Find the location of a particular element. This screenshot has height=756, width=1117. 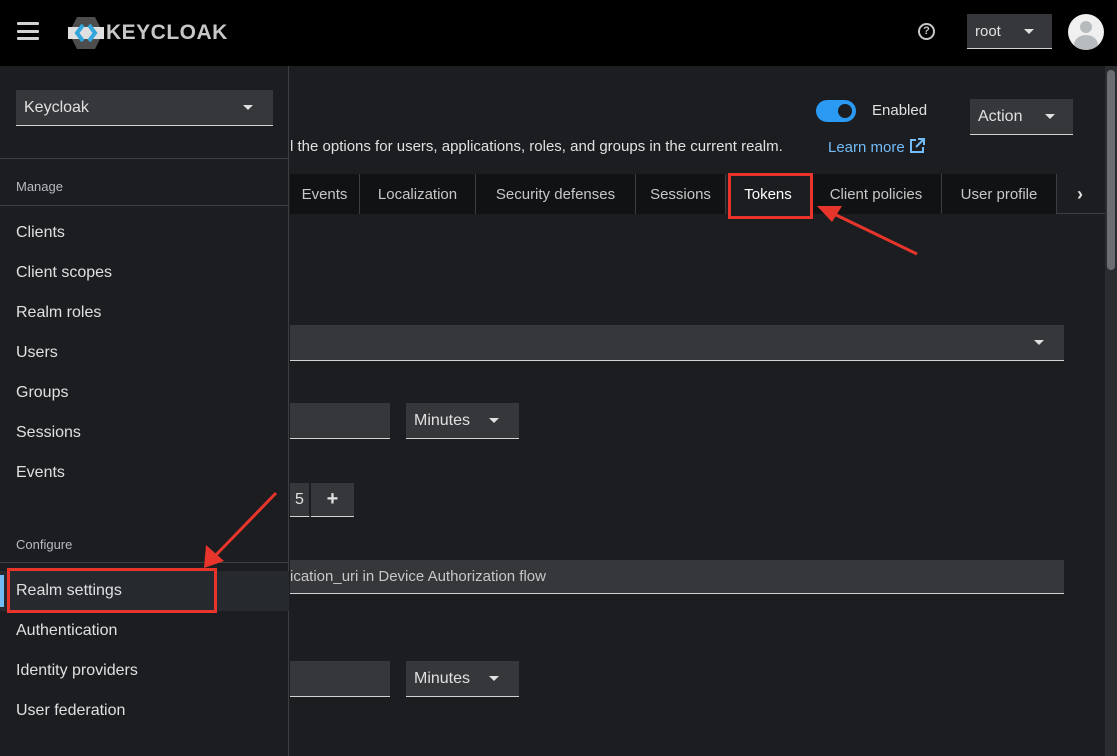

tab-label: Sessions is located at coordinates (680, 194).